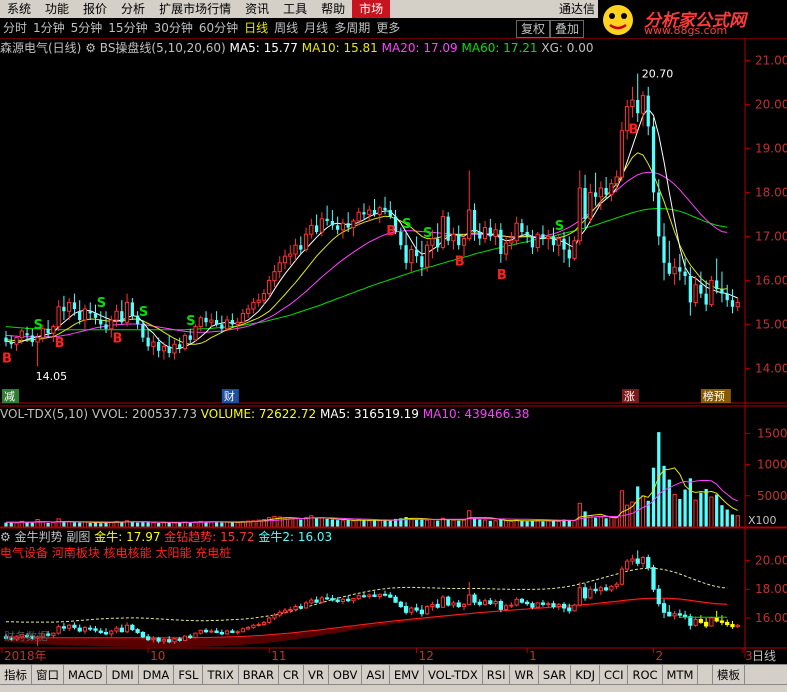  Describe the element at coordinates (49, 28) in the screenshot. I see `period-1min: 1分钟` at that location.